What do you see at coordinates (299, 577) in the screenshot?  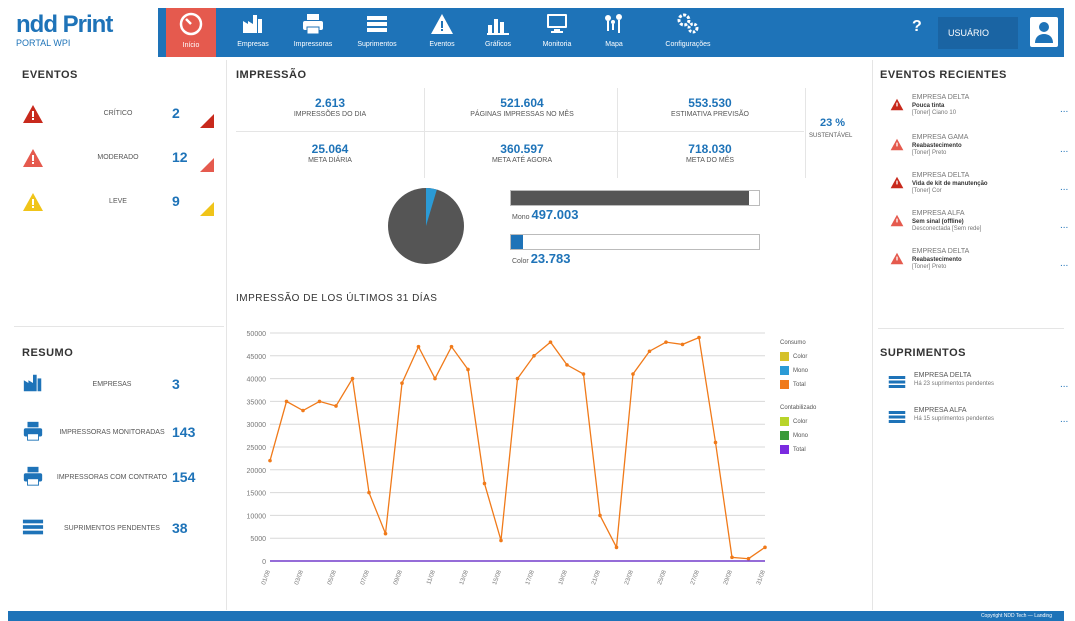 I see `x-tick-label: 03/08` at bounding box center [299, 577].